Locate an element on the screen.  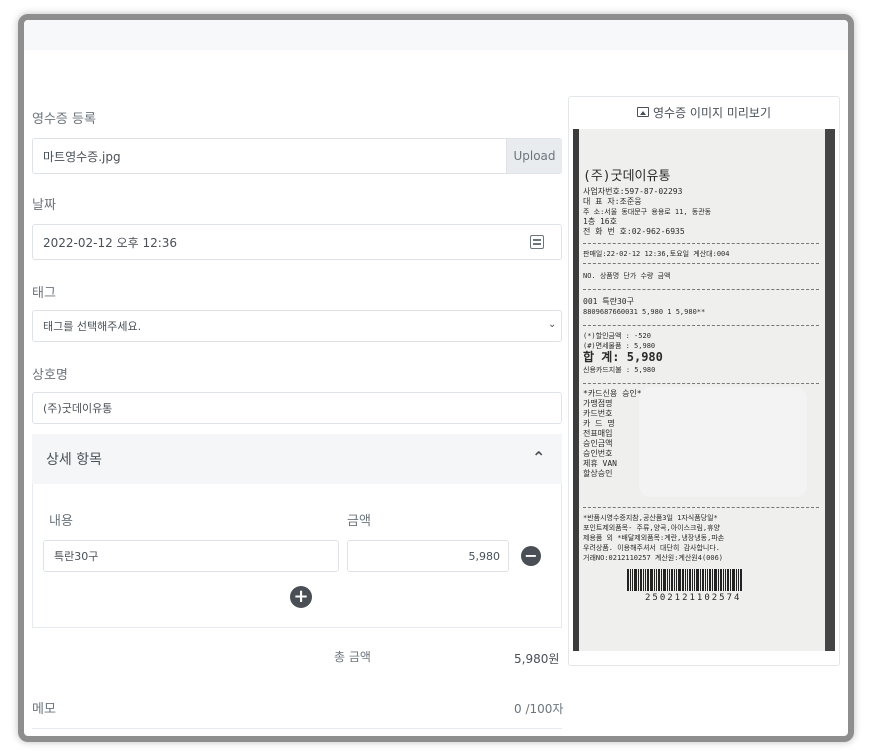
details-label: 상세 항목 is located at coordinates (74, 460).